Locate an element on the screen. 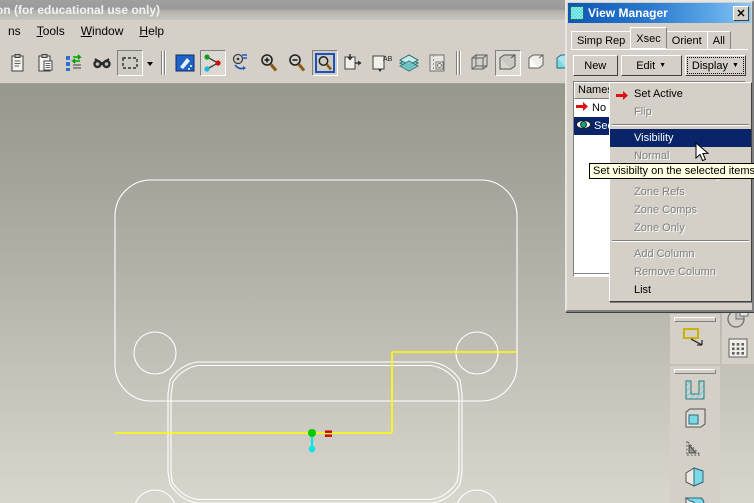 Image resolution: width=754 pixels, height=503 pixels. corner-hole-tr is located at coordinates (477, 353).